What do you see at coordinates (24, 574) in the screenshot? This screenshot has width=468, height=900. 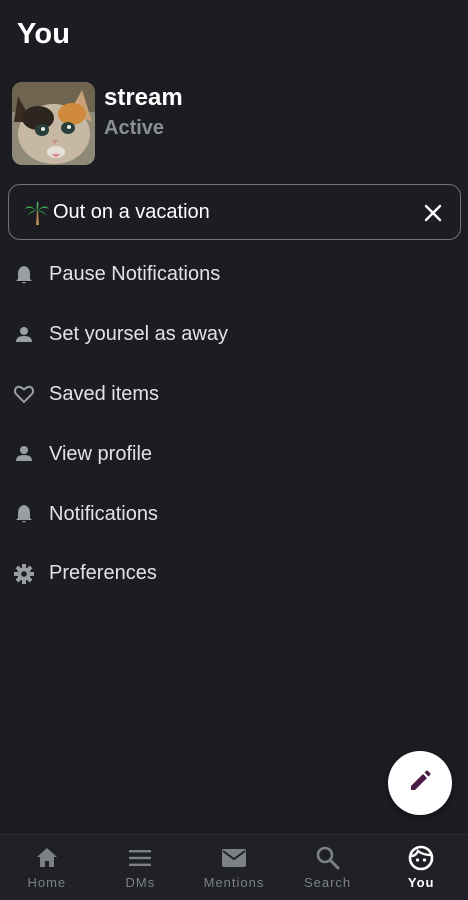 I see `gear-icon` at bounding box center [24, 574].